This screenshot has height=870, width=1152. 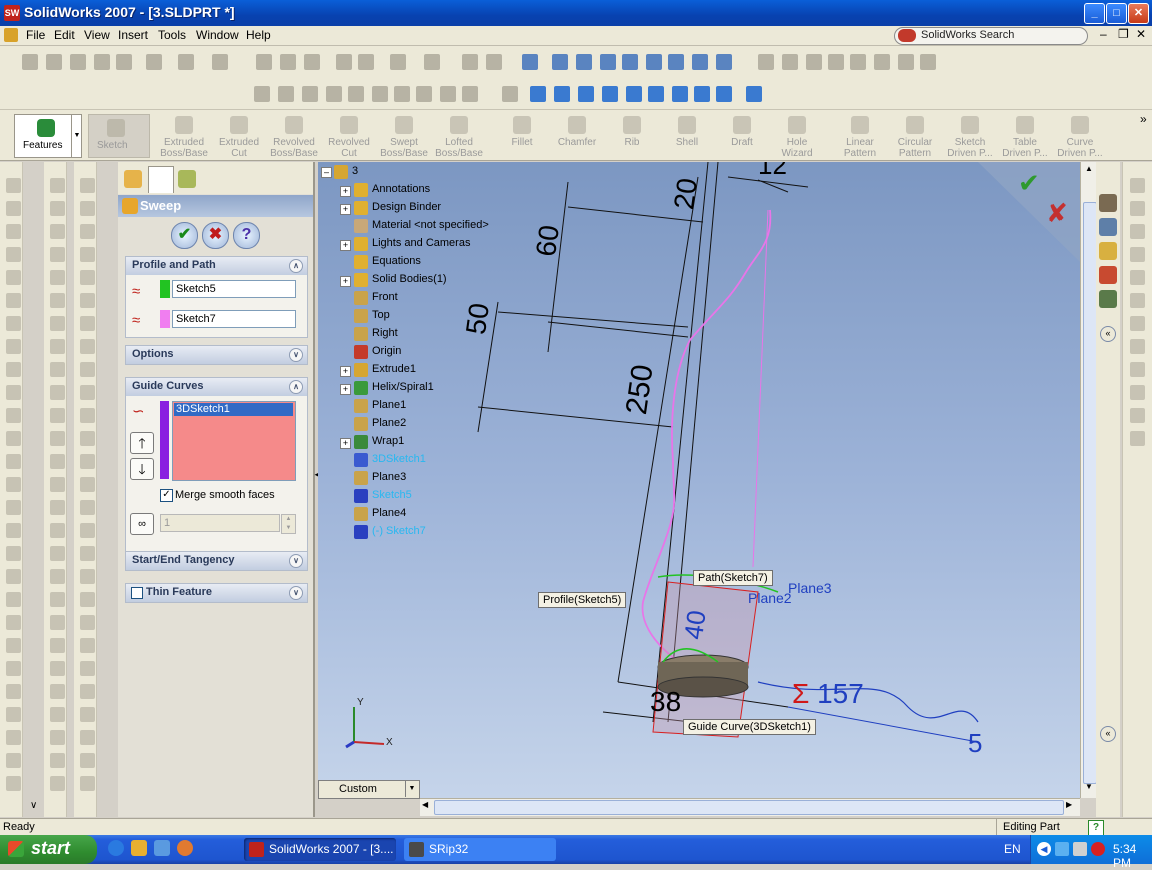 What do you see at coordinates (1098, 849) in the screenshot?
I see `security-alert-icon` at bounding box center [1098, 849].